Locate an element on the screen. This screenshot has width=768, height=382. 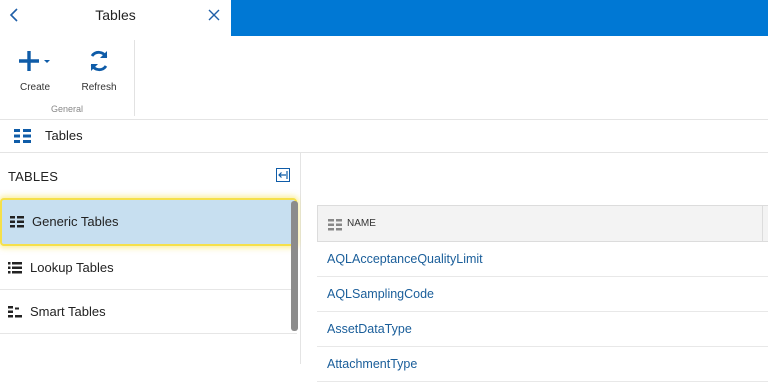
grid-column-header-label: NAME is located at coordinates (361, 223).